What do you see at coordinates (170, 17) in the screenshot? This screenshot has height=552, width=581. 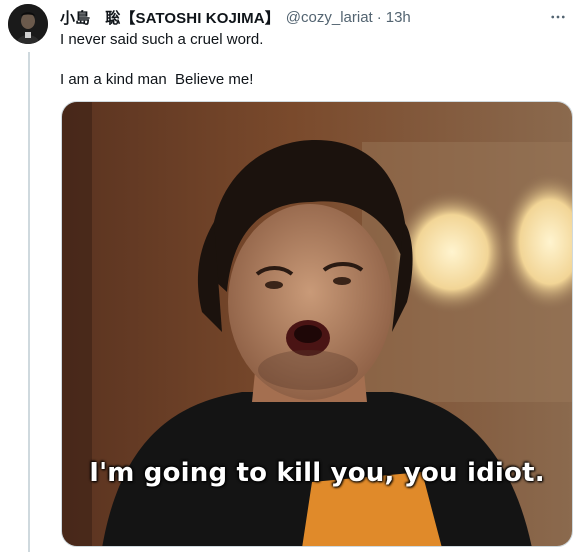 I see `author-name: 小島 聡【SATOSHI KOJIMA】` at bounding box center [170, 17].